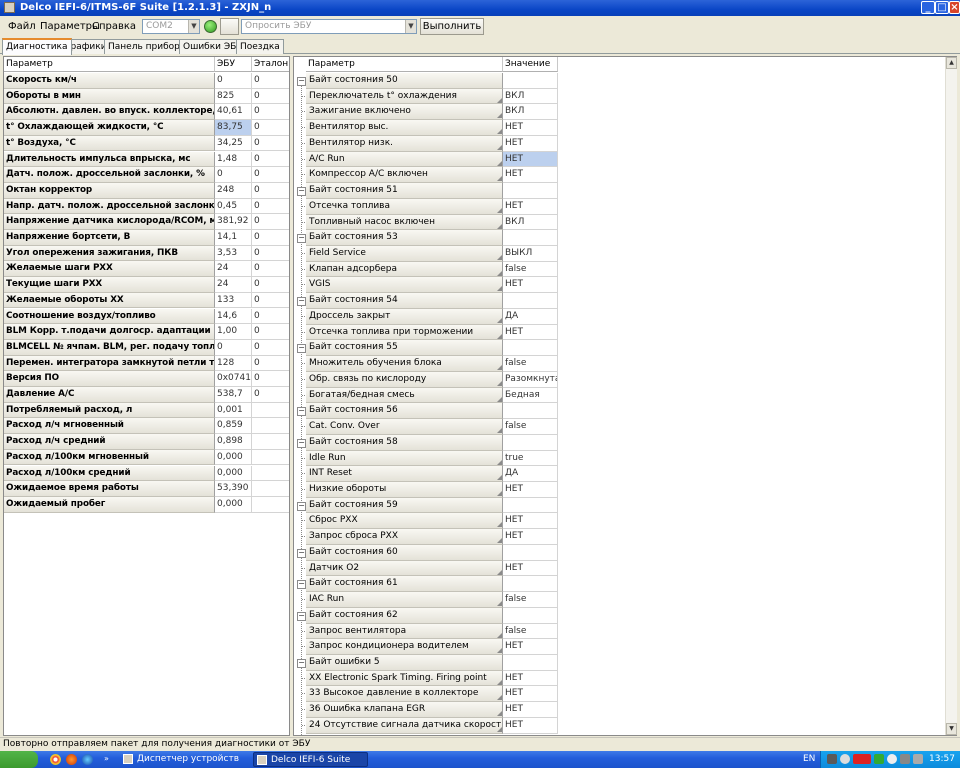  What do you see at coordinates (928, 7) in the screenshot?
I see `minimize-button: _` at bounding box center [928, 7].